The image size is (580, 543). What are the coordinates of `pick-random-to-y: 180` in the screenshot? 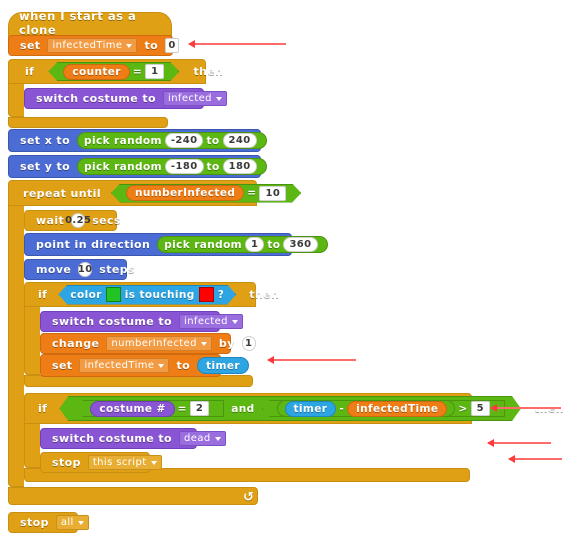 It's located at (239, 166).